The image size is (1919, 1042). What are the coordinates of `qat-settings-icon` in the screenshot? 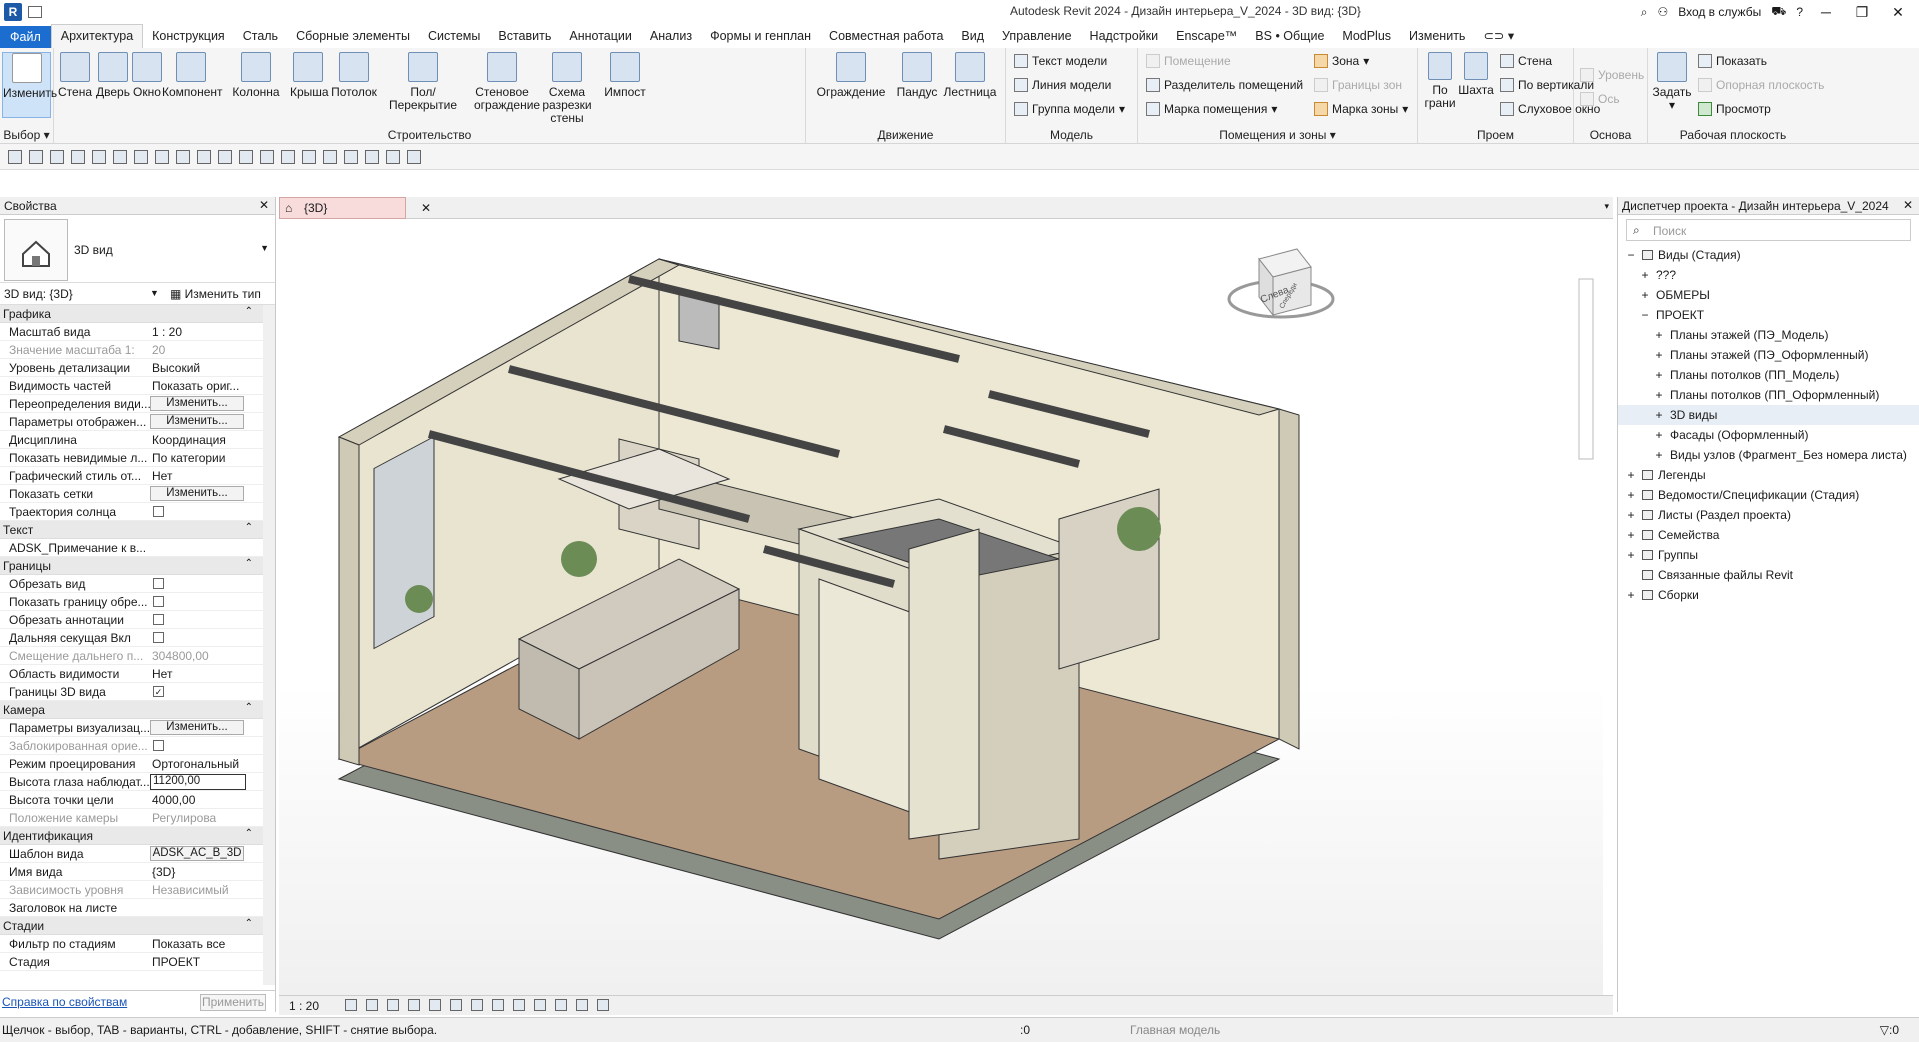 It's located at (414, 156).